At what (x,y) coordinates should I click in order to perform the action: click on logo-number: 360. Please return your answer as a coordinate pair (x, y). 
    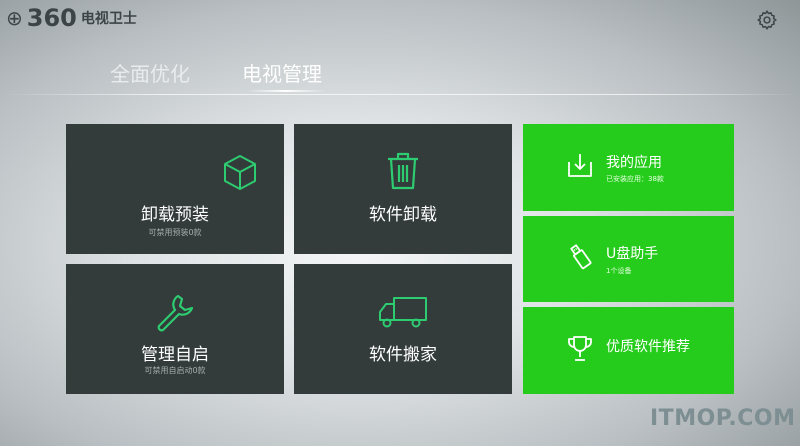
    Looking at the image, I should click on (51, 18).